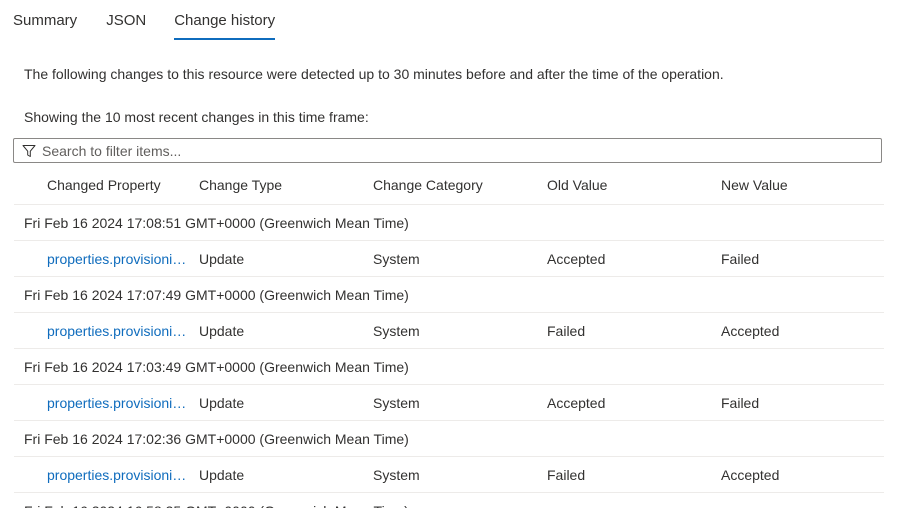 The height and width of the screenshot is (508, 910). I want to click on search-input, so click(461, 150).